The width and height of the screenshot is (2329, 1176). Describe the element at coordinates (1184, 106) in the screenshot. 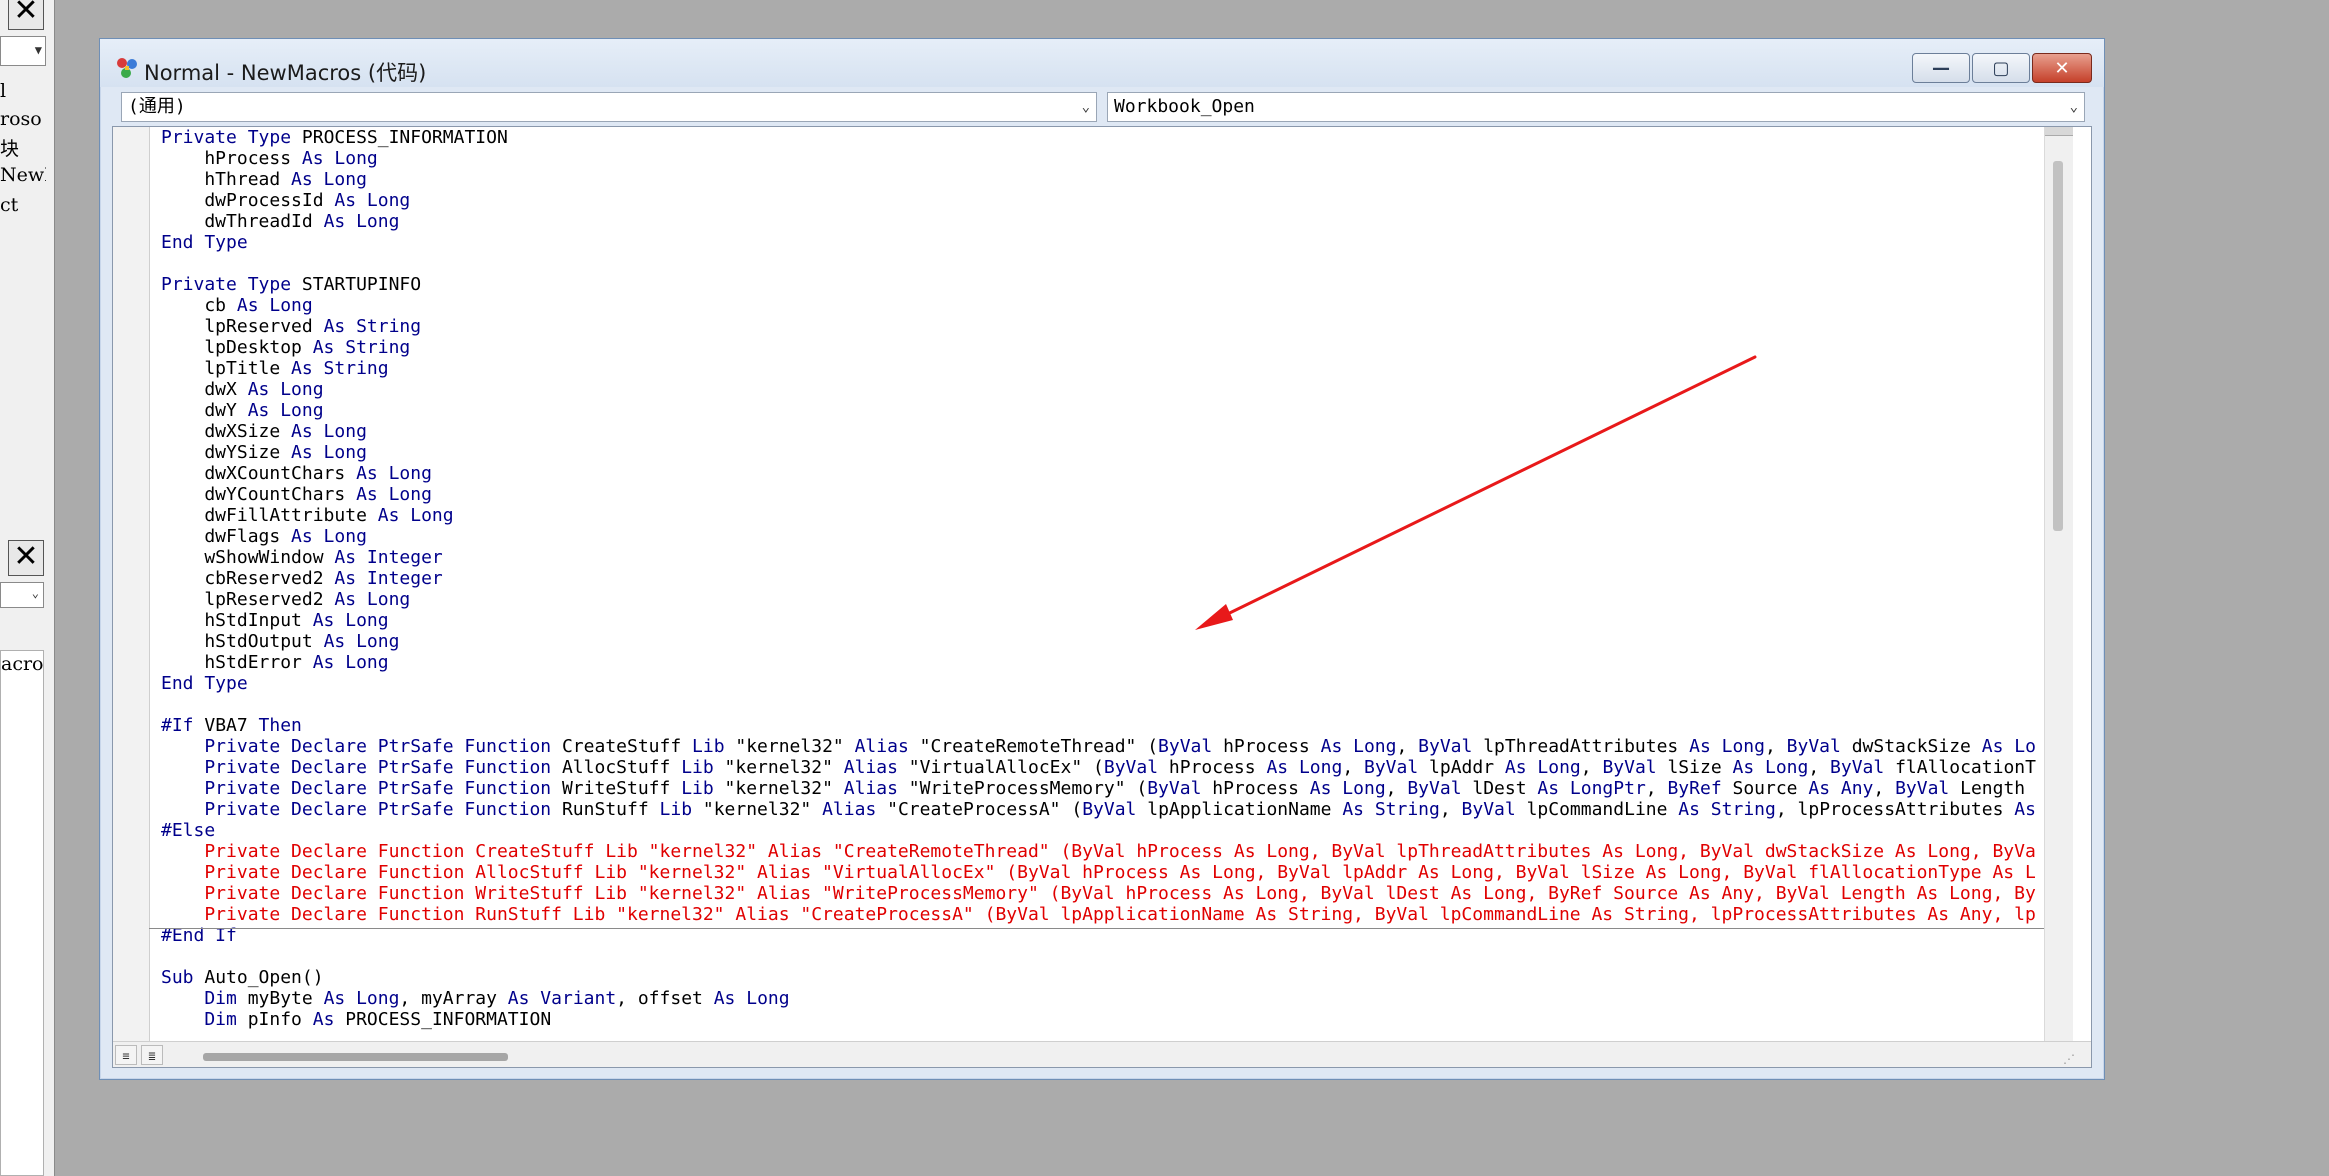

I see `procedure-combo-value: Workbook_Open` at that location.